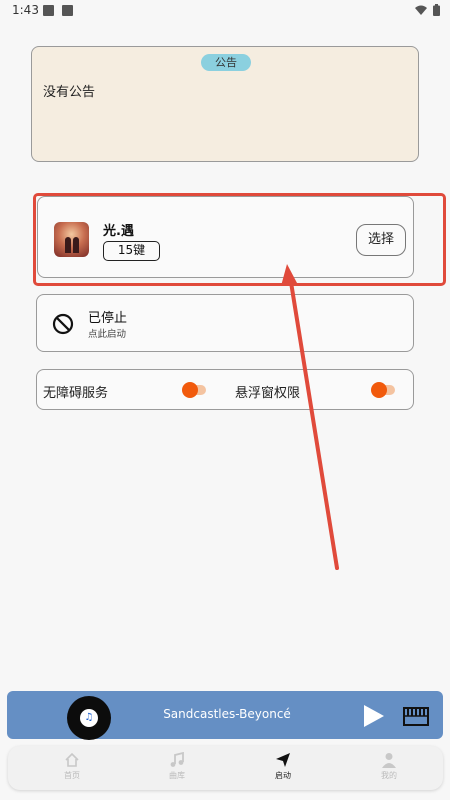 The width and height of the screenshot is (450, 800). Describe the element at coordinates (108, 318) in the screenshot. I see `service-status-title: 已停止` at that location.